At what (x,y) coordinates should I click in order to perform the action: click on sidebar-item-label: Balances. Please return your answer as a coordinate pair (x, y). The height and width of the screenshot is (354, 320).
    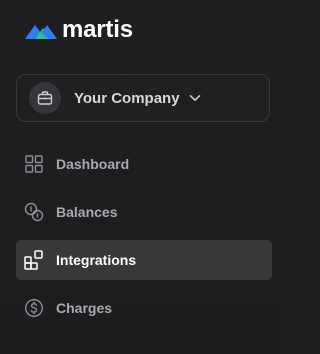
    Looking at the image, I should click on (87, 212).